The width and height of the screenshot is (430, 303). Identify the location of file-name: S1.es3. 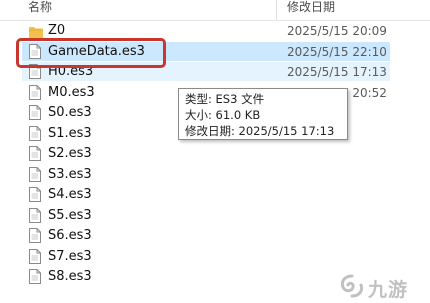
(70, 133).